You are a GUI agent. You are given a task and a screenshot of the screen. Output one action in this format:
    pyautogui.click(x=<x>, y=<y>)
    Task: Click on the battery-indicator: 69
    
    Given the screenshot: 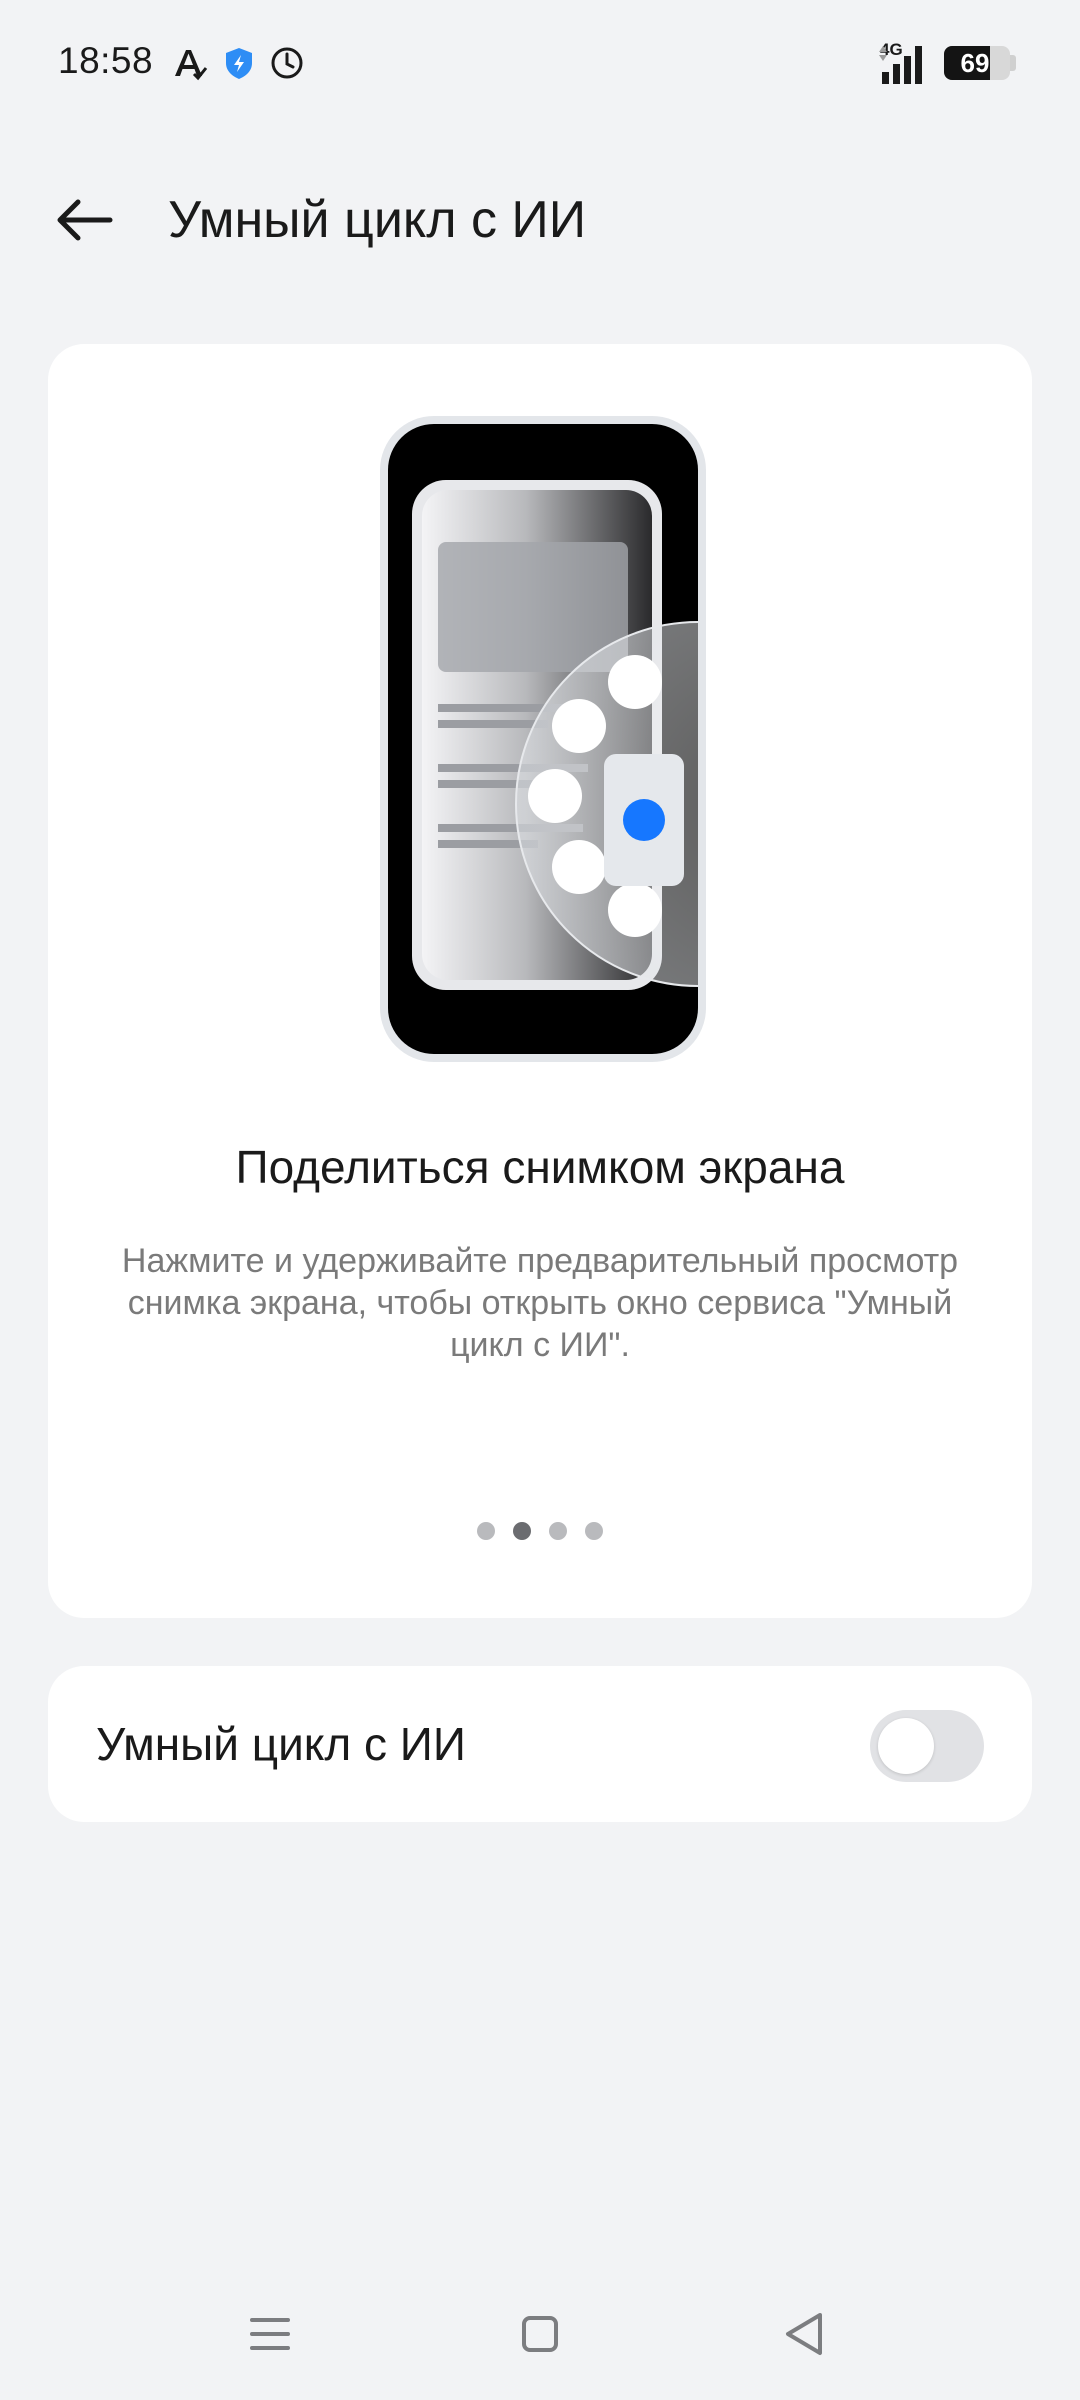 What is the action you would take?
    pyautogui.click(x=977, y=63)
    